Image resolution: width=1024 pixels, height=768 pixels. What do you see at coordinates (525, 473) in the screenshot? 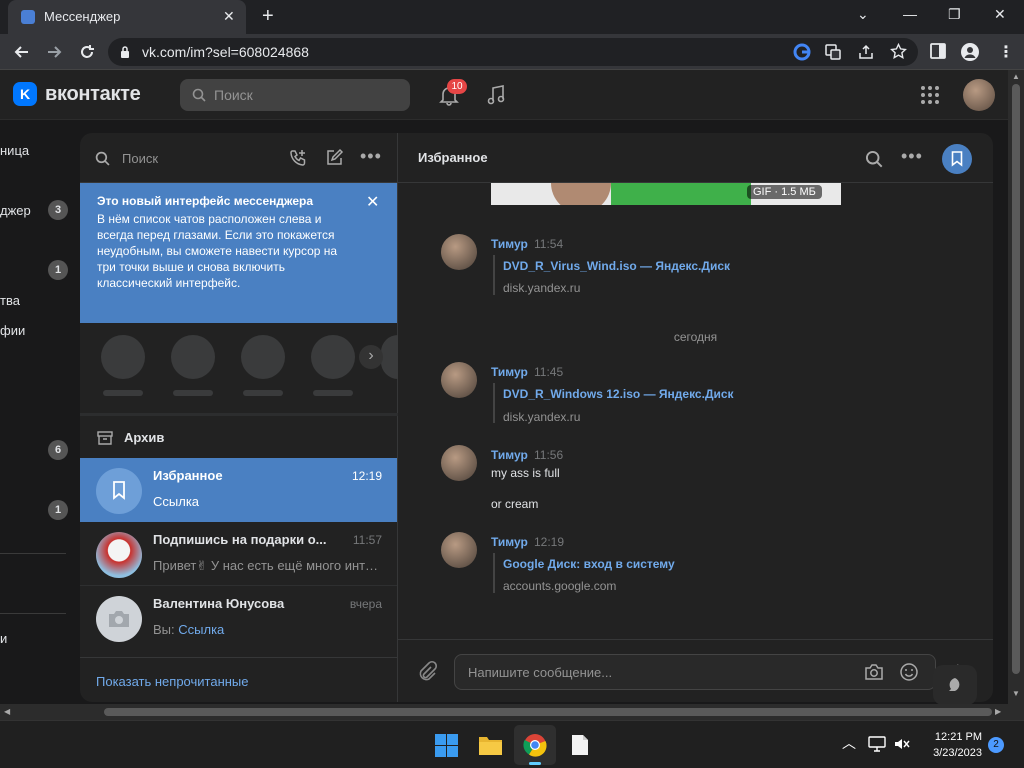
I see `message-text: my ass is full` at bounding box center [525, 473].